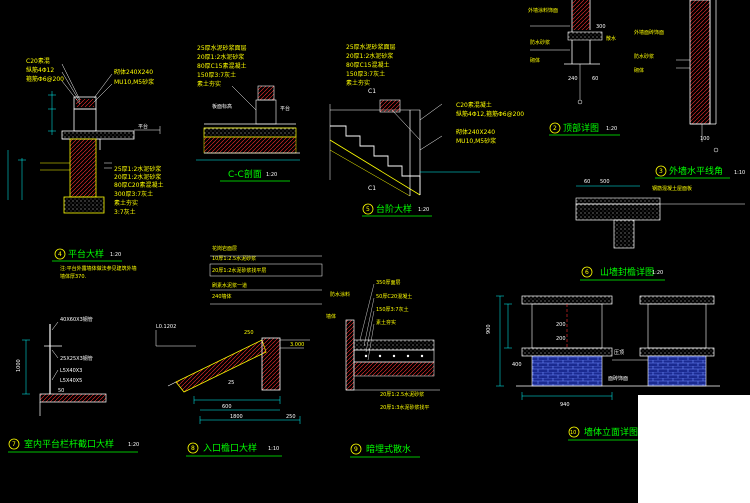 This screenshot has height=503, width=750. Describe the element at coordinates (601, 27) in the screenshot. I see `detail2-dim: 300` at that location.